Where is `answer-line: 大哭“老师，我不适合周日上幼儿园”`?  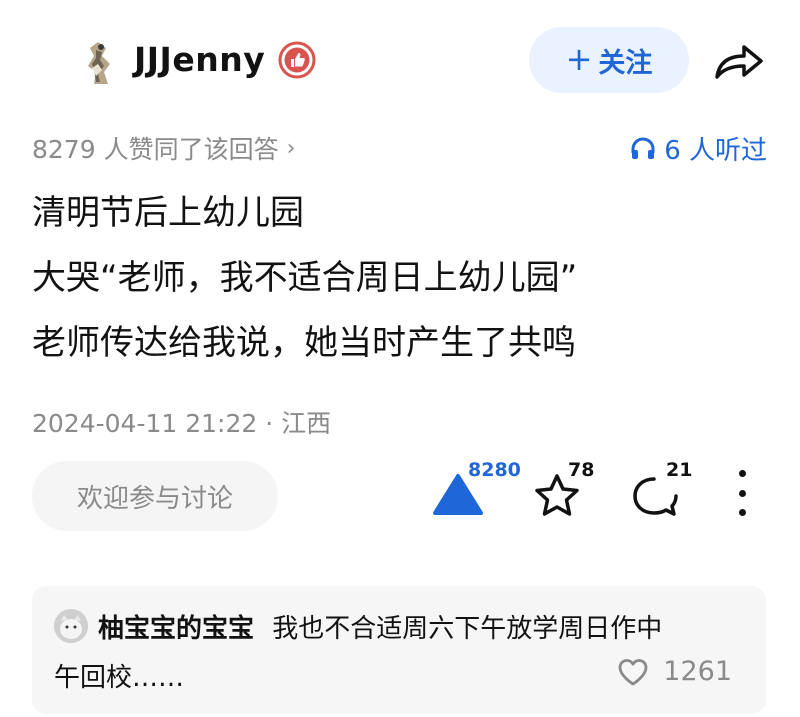
answer-line: 大哭“老师，我不适合周日上幼儿园” is located at coordinates (305, 278).